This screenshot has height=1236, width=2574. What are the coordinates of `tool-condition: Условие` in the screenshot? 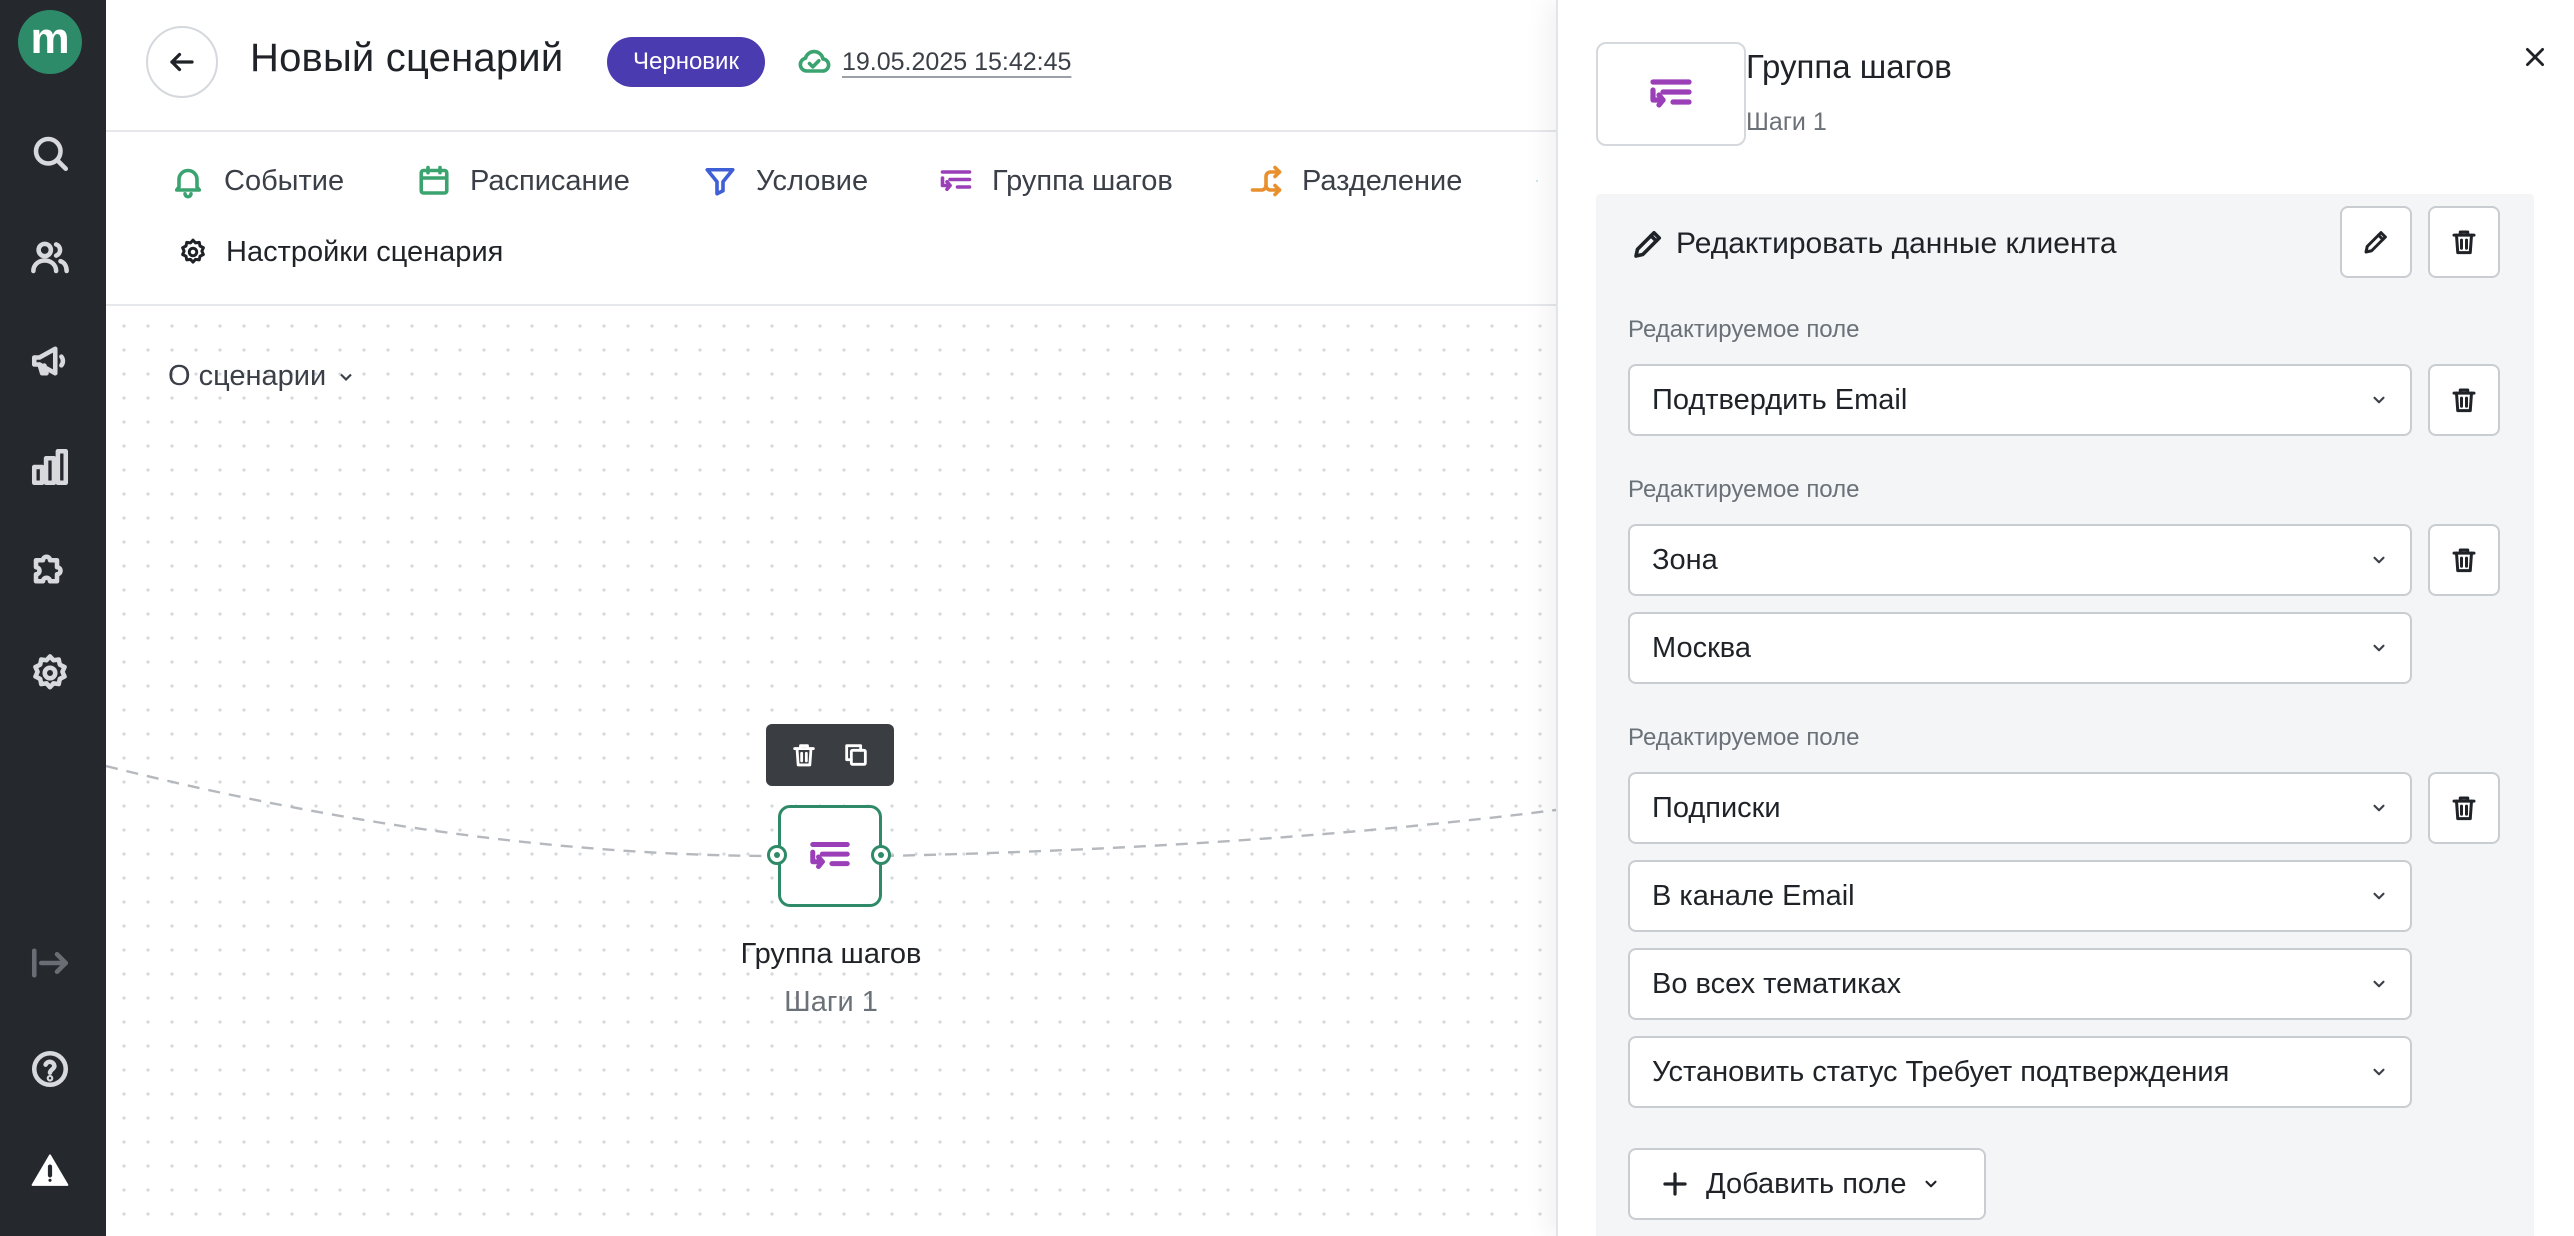 It's located at (785, 181).